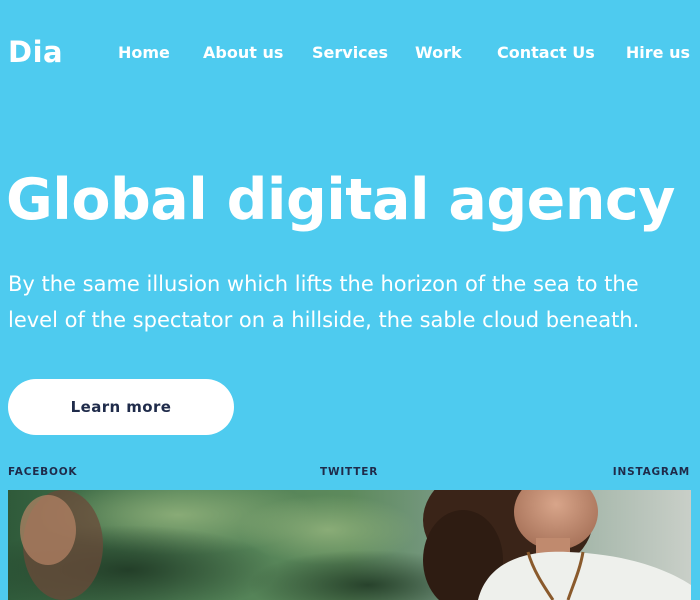 The image size is (700, 600). I want to click on nav-link-about-us: About us, so click(243, 53).